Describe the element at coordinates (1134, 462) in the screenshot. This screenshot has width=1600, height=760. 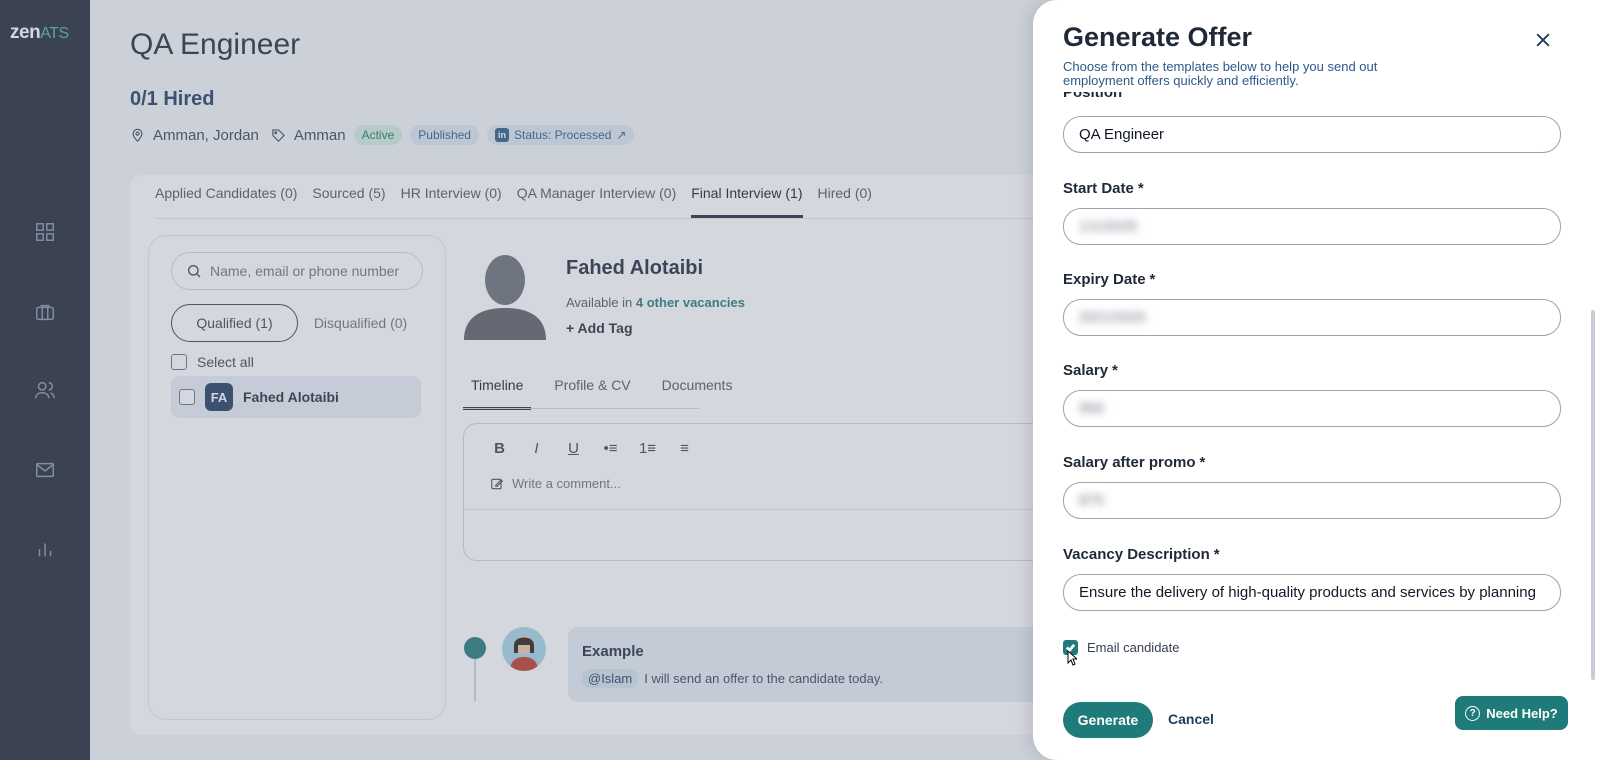
I see `salary-after-promo-label: Salary after promo *` at that location.